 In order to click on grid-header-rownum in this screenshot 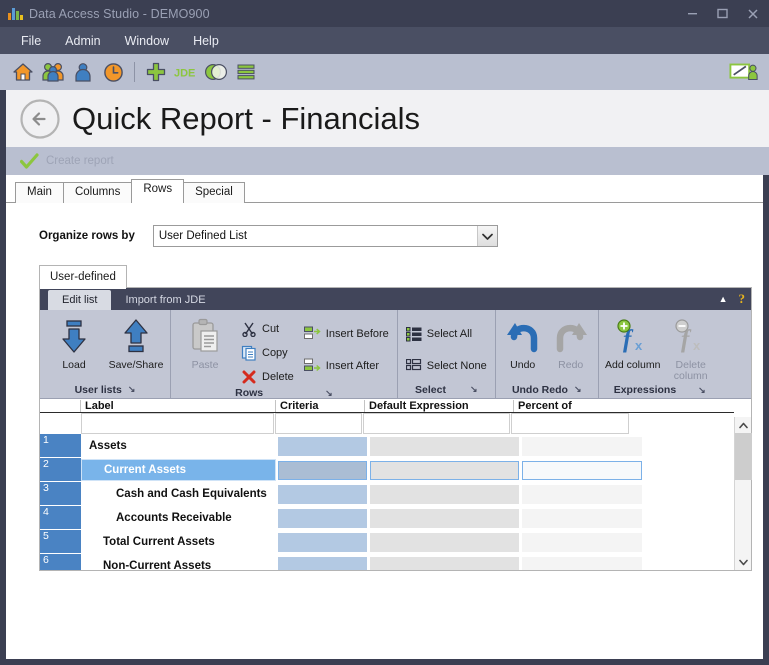, I will do `click(60, 406)`.